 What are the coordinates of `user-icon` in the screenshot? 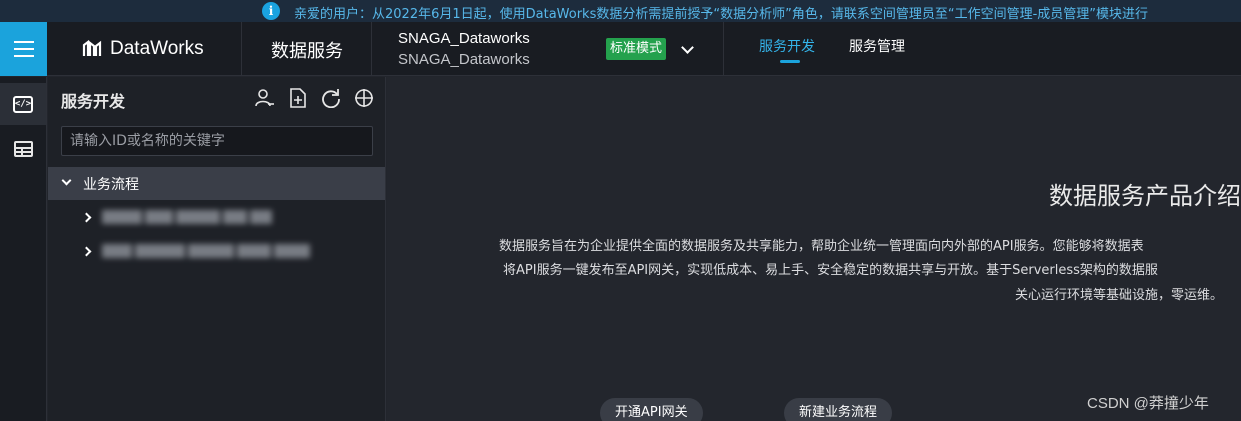 It's located at (265, 98).